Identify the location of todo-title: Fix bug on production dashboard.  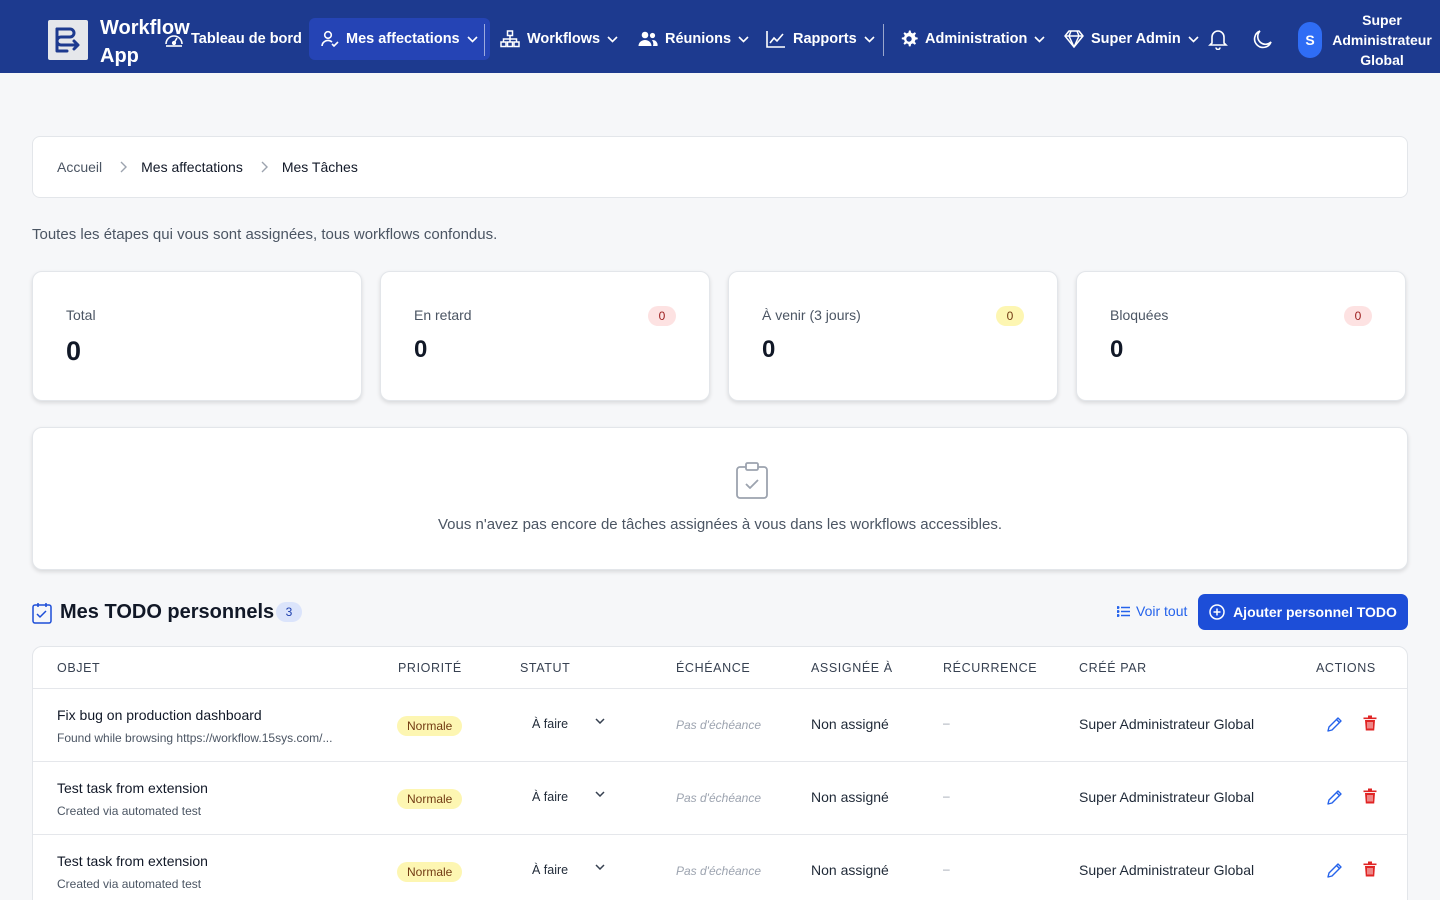
(159, 715).